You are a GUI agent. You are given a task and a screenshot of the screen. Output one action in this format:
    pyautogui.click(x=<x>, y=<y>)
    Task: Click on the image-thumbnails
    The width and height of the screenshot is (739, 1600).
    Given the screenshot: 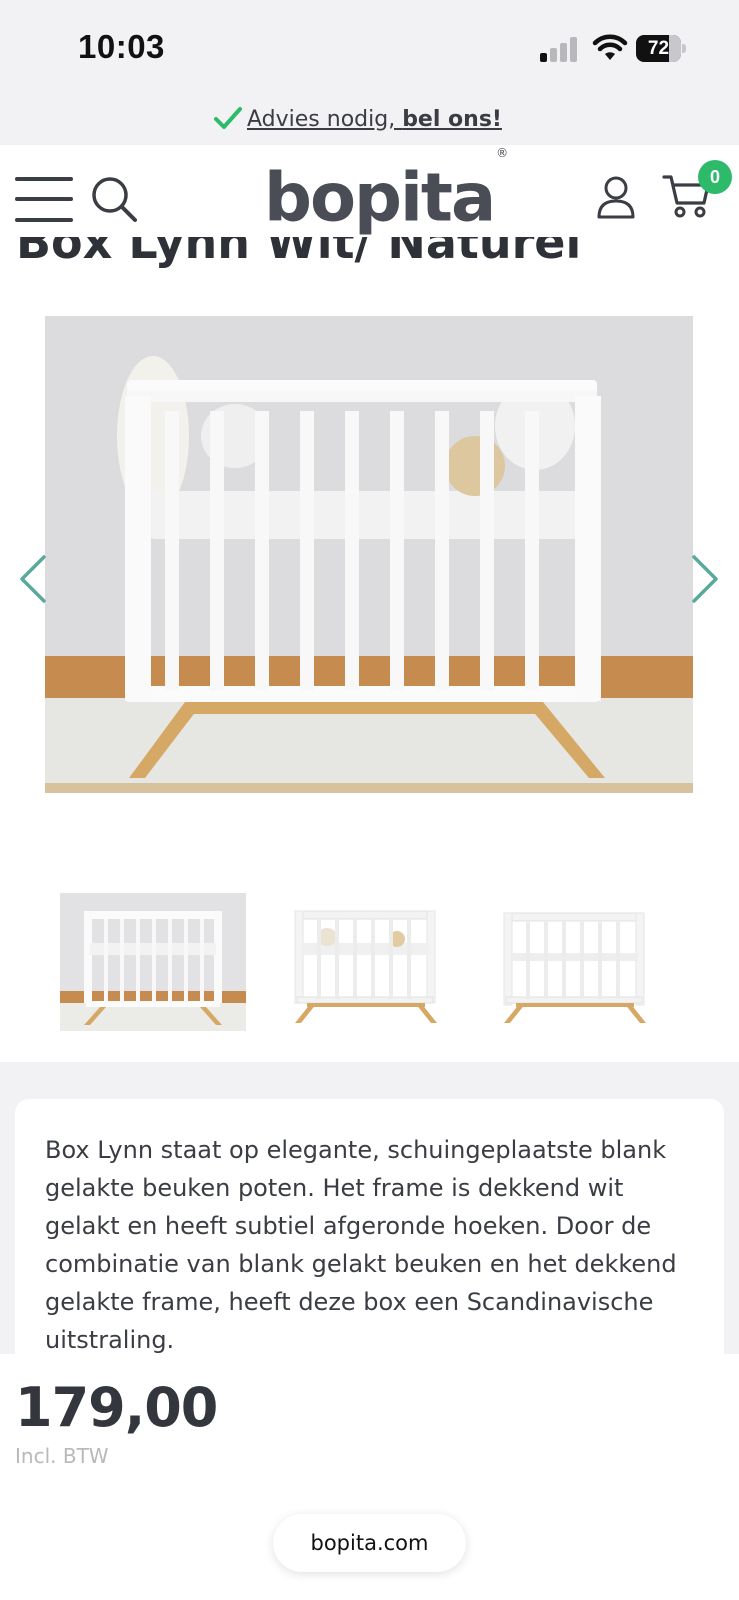 What is the action you would take?
    pyautogui.click(x=369, y=963)
    